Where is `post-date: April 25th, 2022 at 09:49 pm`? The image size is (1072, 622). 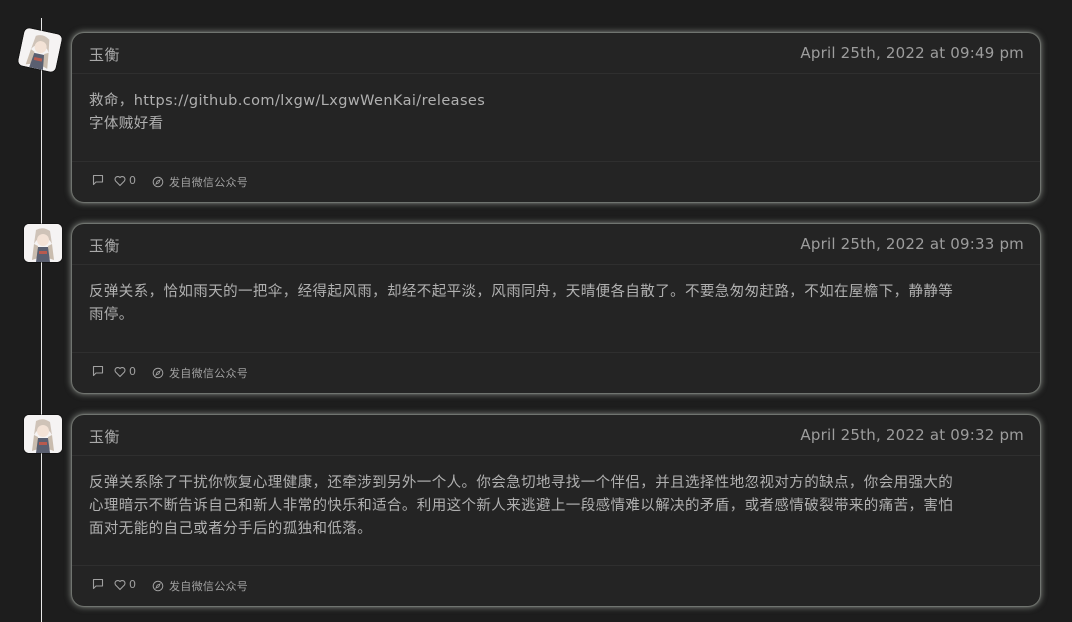 post-date: April 25th, 2022 at 09:49 pm is located at coordinates (912, 53).